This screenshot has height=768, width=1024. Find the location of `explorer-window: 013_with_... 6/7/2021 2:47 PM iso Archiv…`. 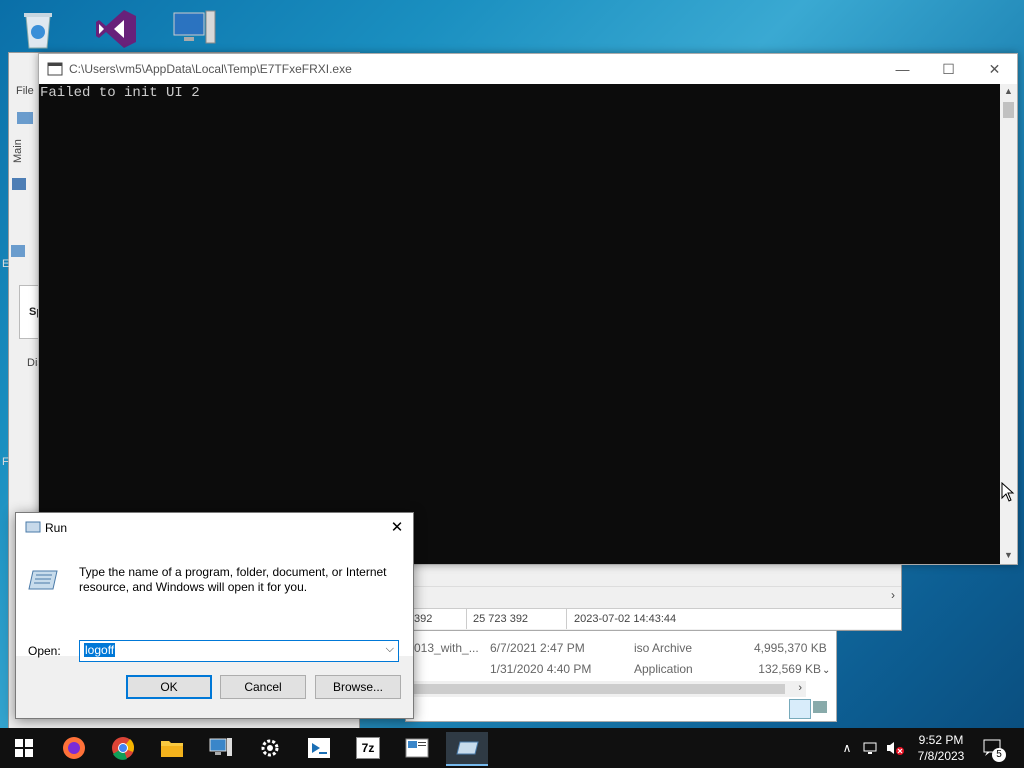

explorer-window: 013_with_... 6/7/2021 2:47 PM iso Archiv… is located at coordinates (621, 676).